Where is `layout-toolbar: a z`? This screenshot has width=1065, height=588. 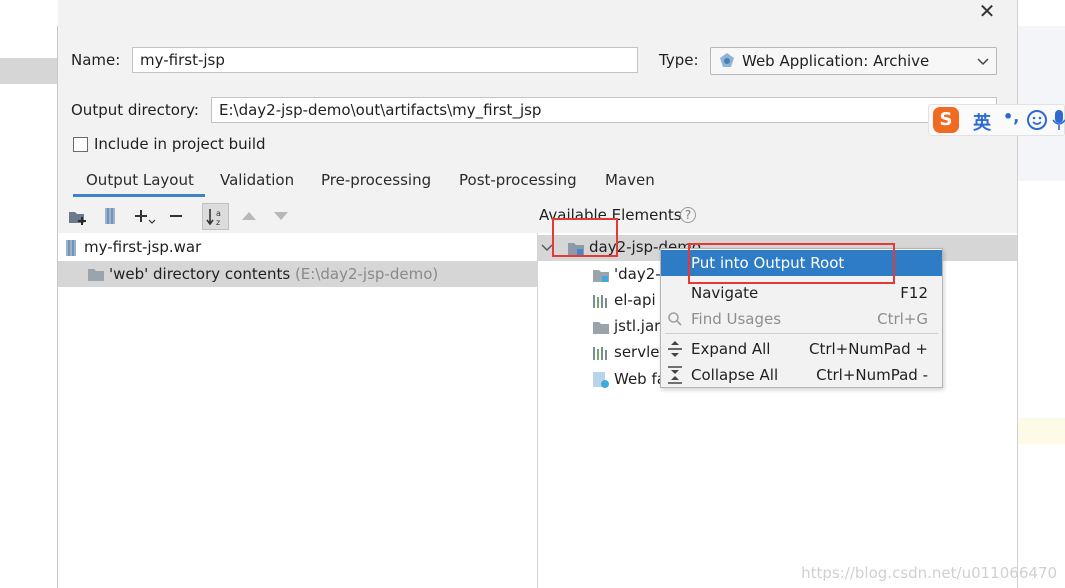 layout-toolbar: a z is located at coordinates (297, 216).